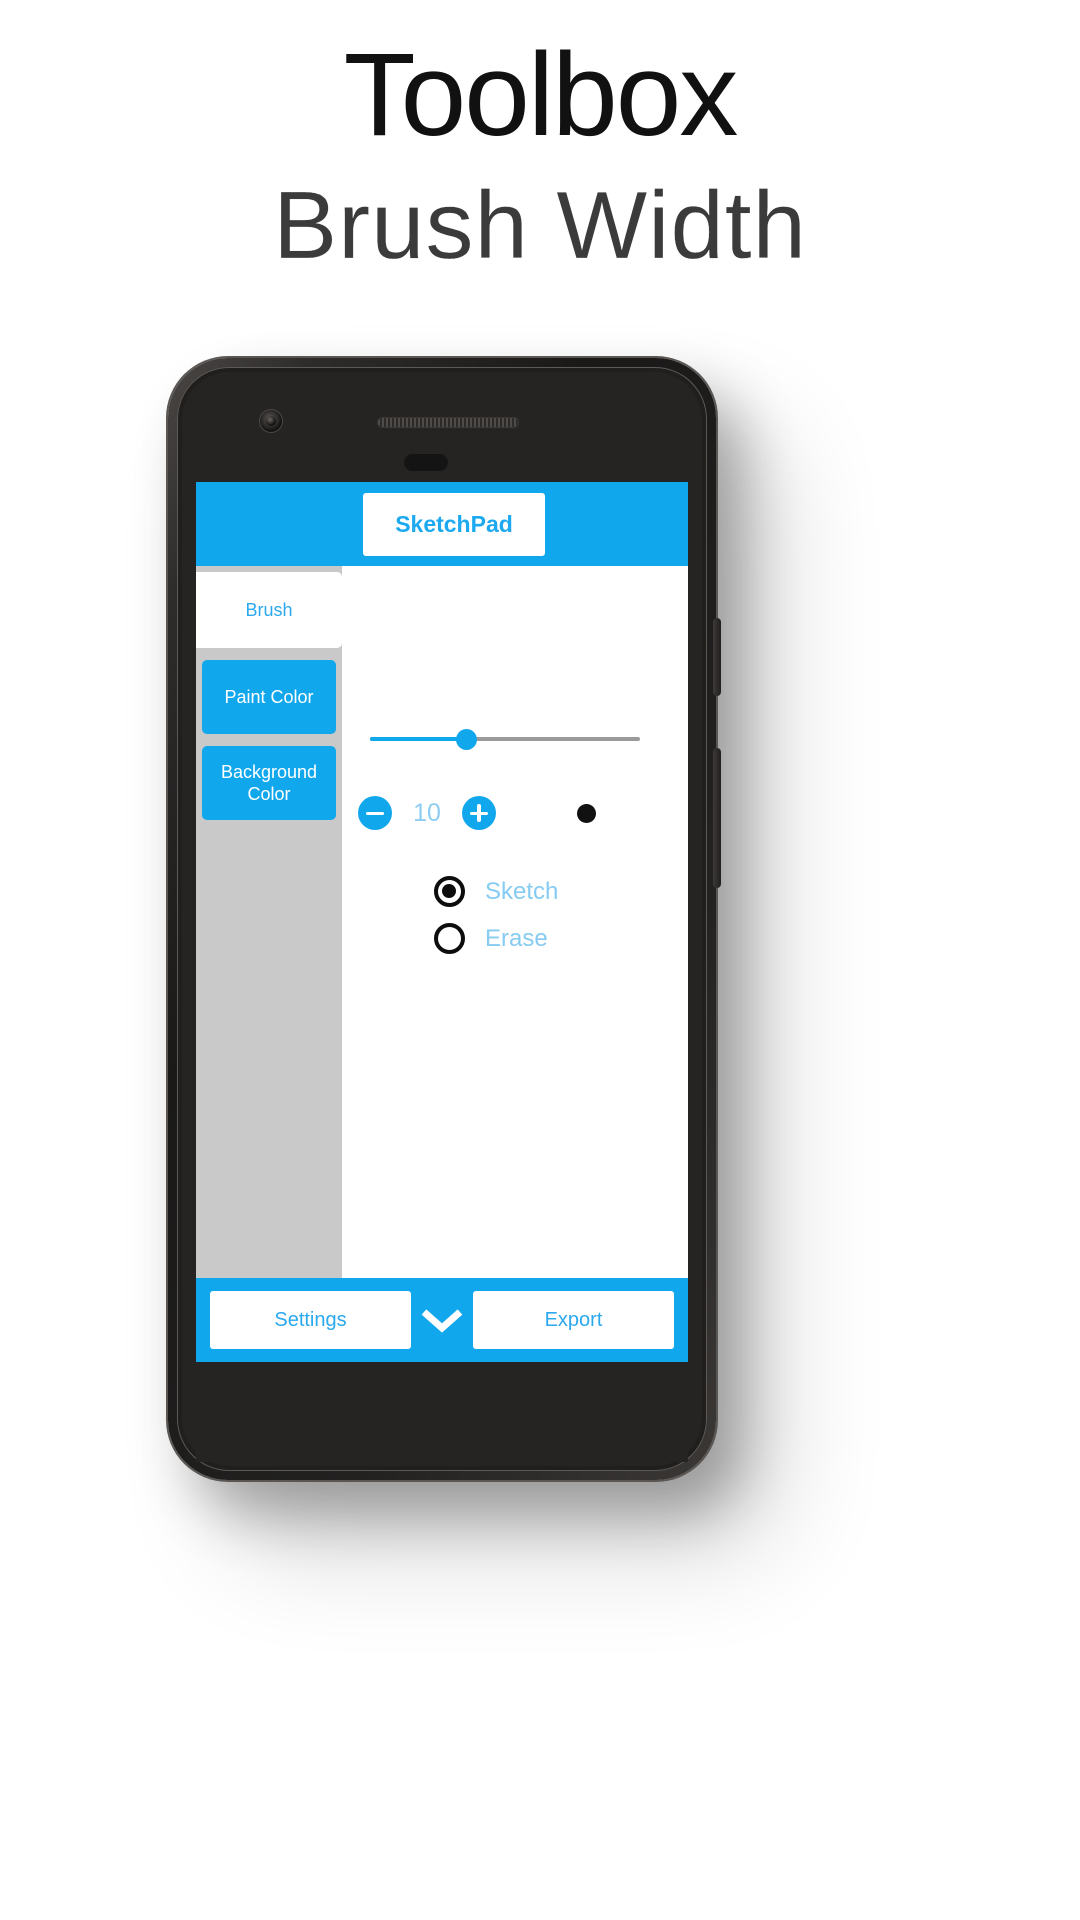 This screenshot has height=1920, width=1080. I want to click on proximity-sensor-icon, so click(426, 462).